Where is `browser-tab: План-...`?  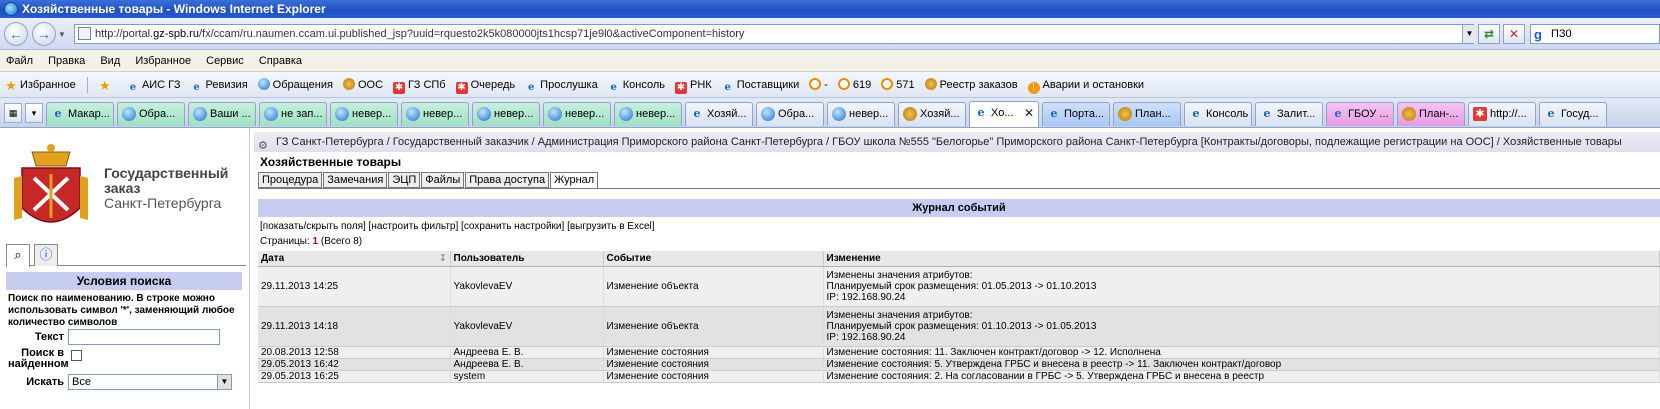
browser-tab: План-... is located at coordinates (1431, 114).